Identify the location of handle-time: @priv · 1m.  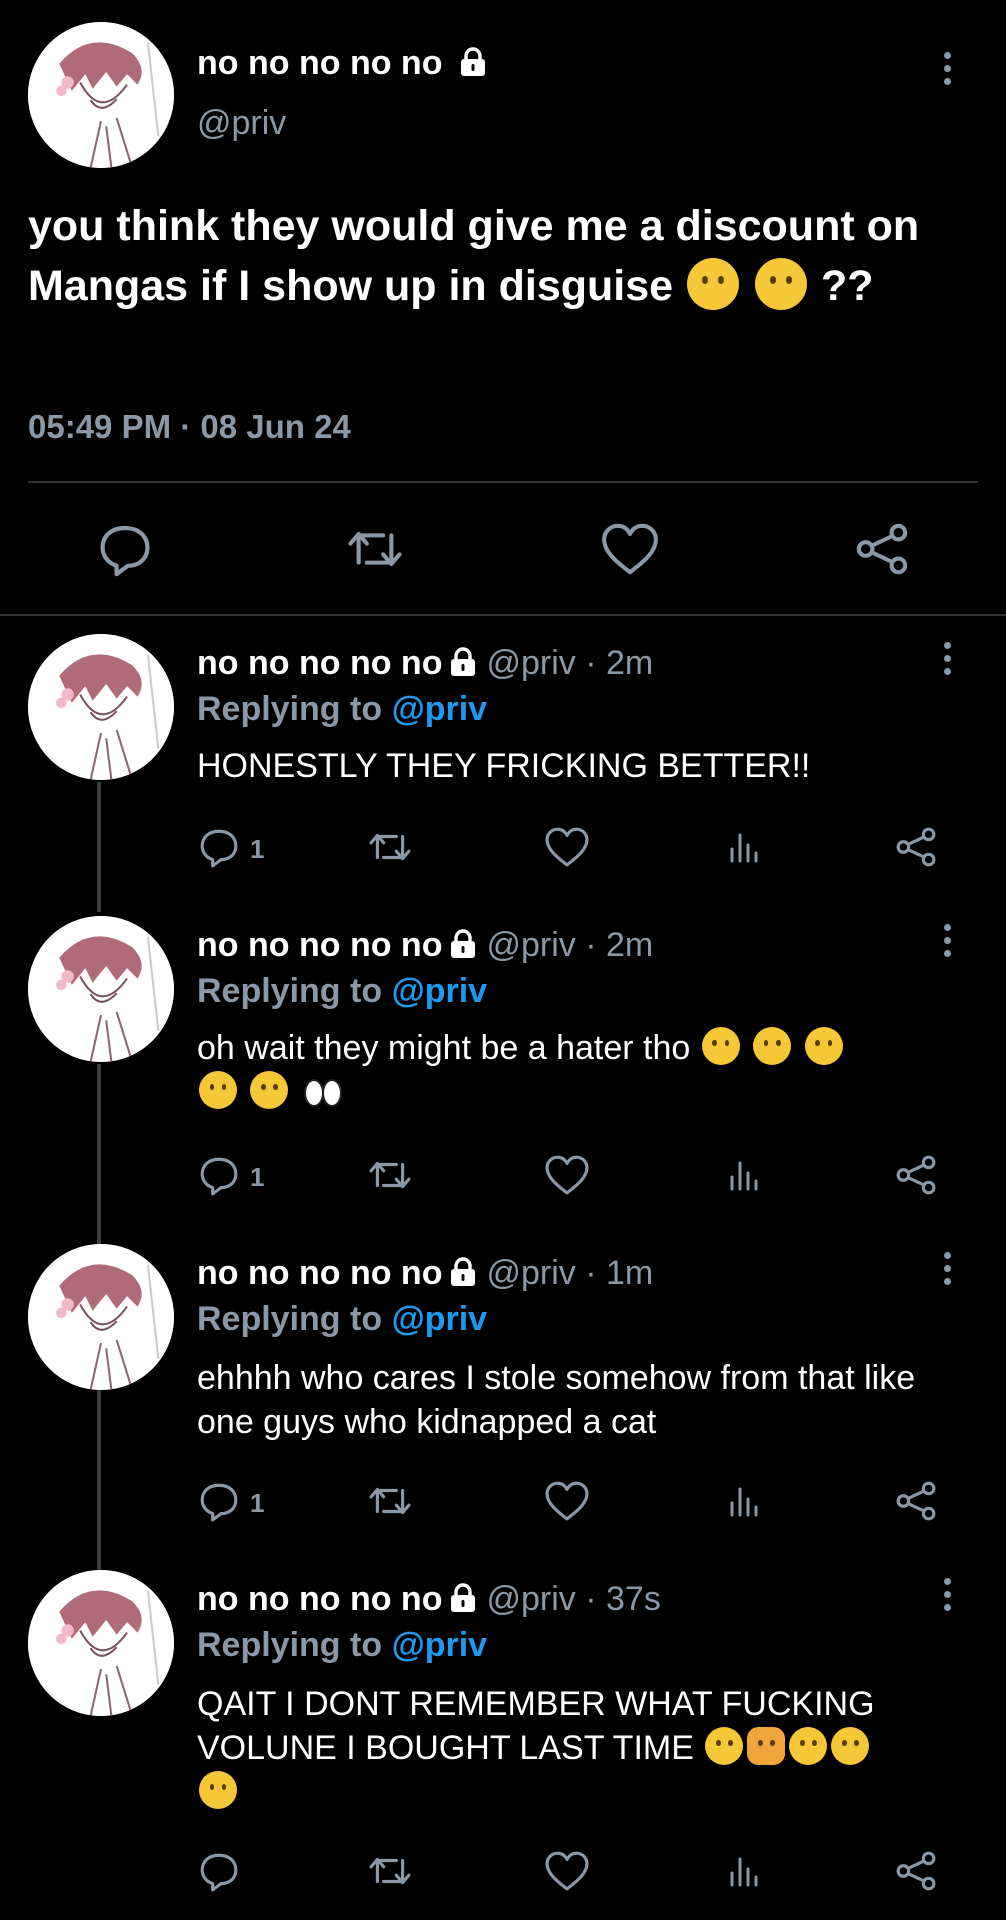
(570, 1273).